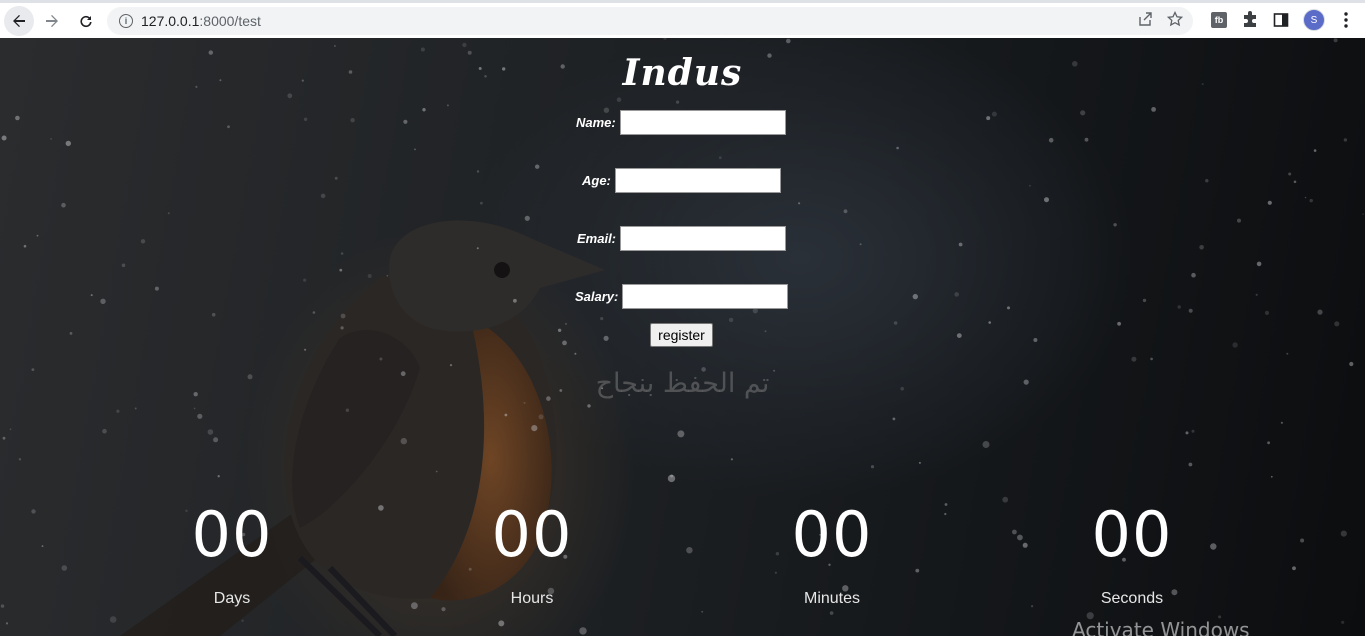 Image resolution: width=1365 pixels, height=636 pixels. Describe the element at coordinates (832, 598) in the screenshot. I see `countdown-label: Minutes` at that location.